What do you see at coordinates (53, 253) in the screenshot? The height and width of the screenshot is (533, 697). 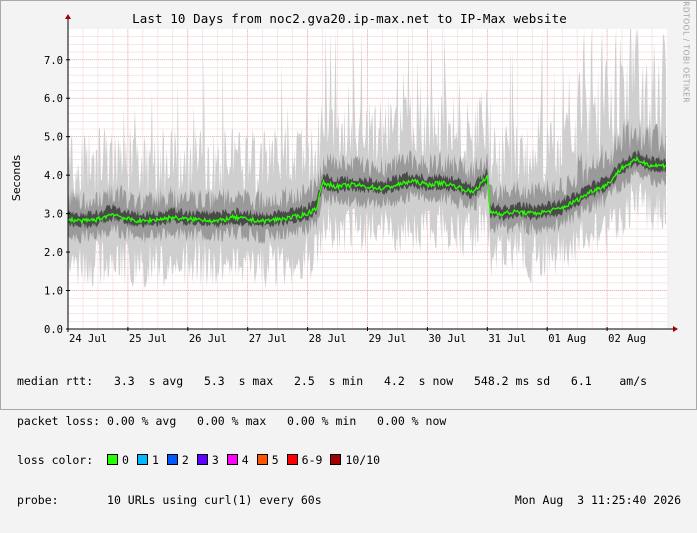 I see `y-tick-label: 2.0` at bounding box center [53, 253].